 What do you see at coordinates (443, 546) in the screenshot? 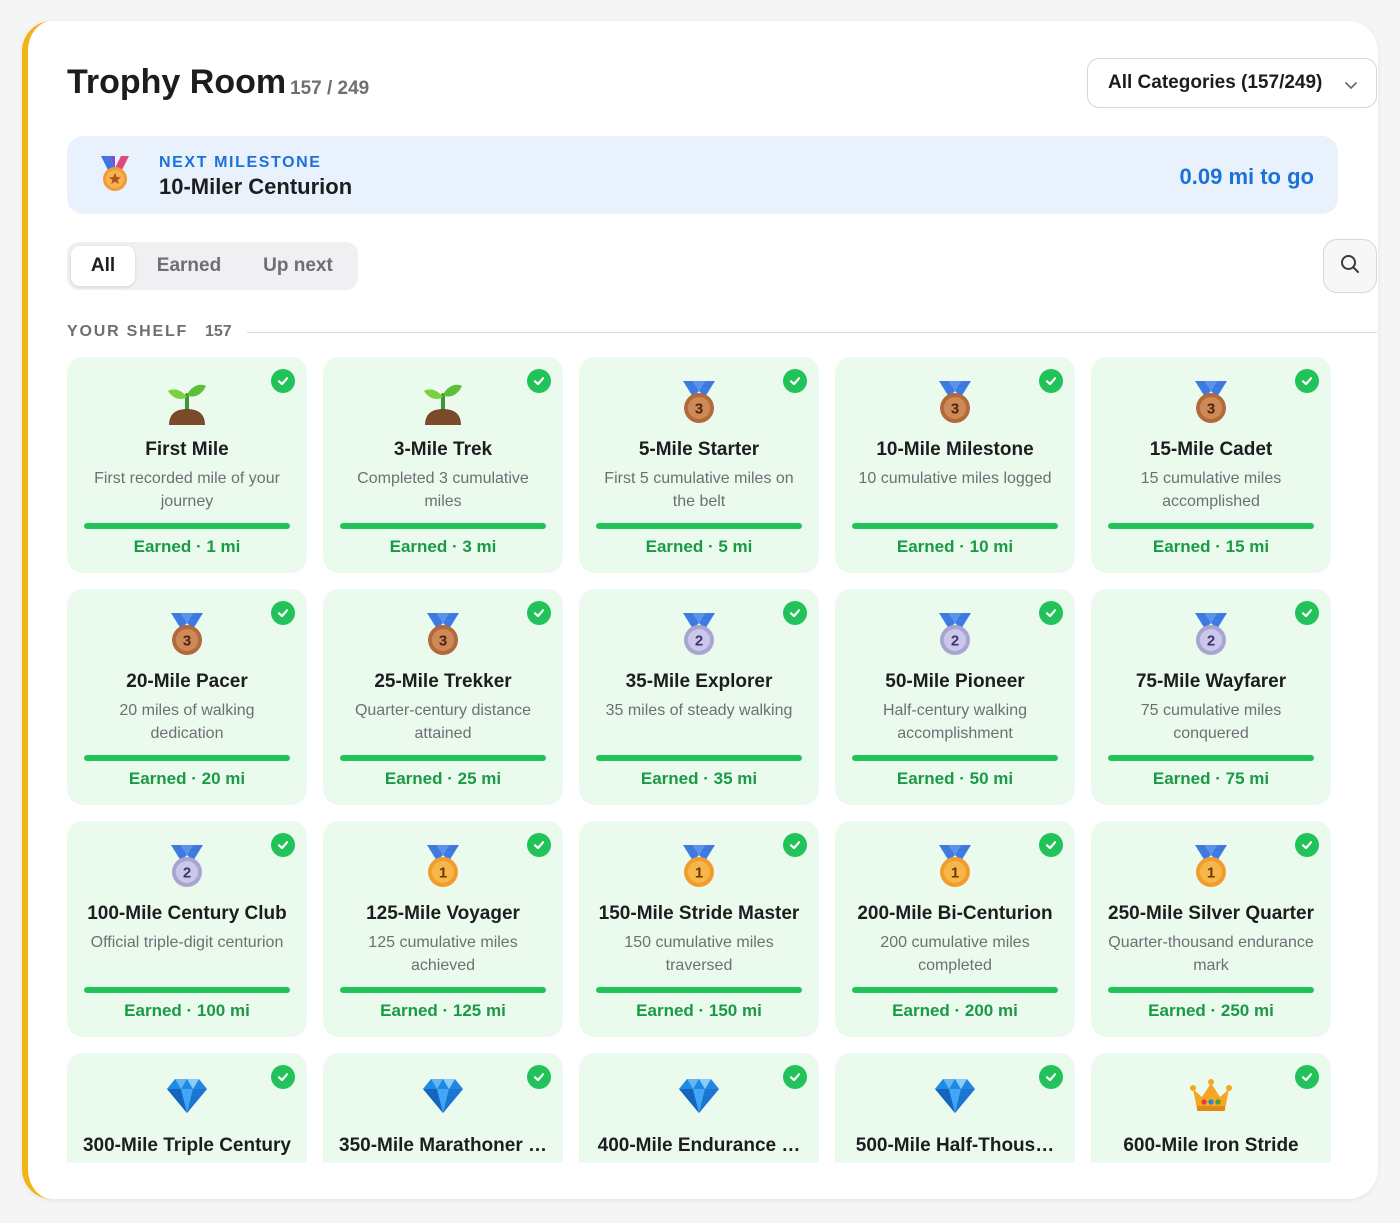
I see `trophy-status: Earned · 3 mi` at bounding box center [443, 546].